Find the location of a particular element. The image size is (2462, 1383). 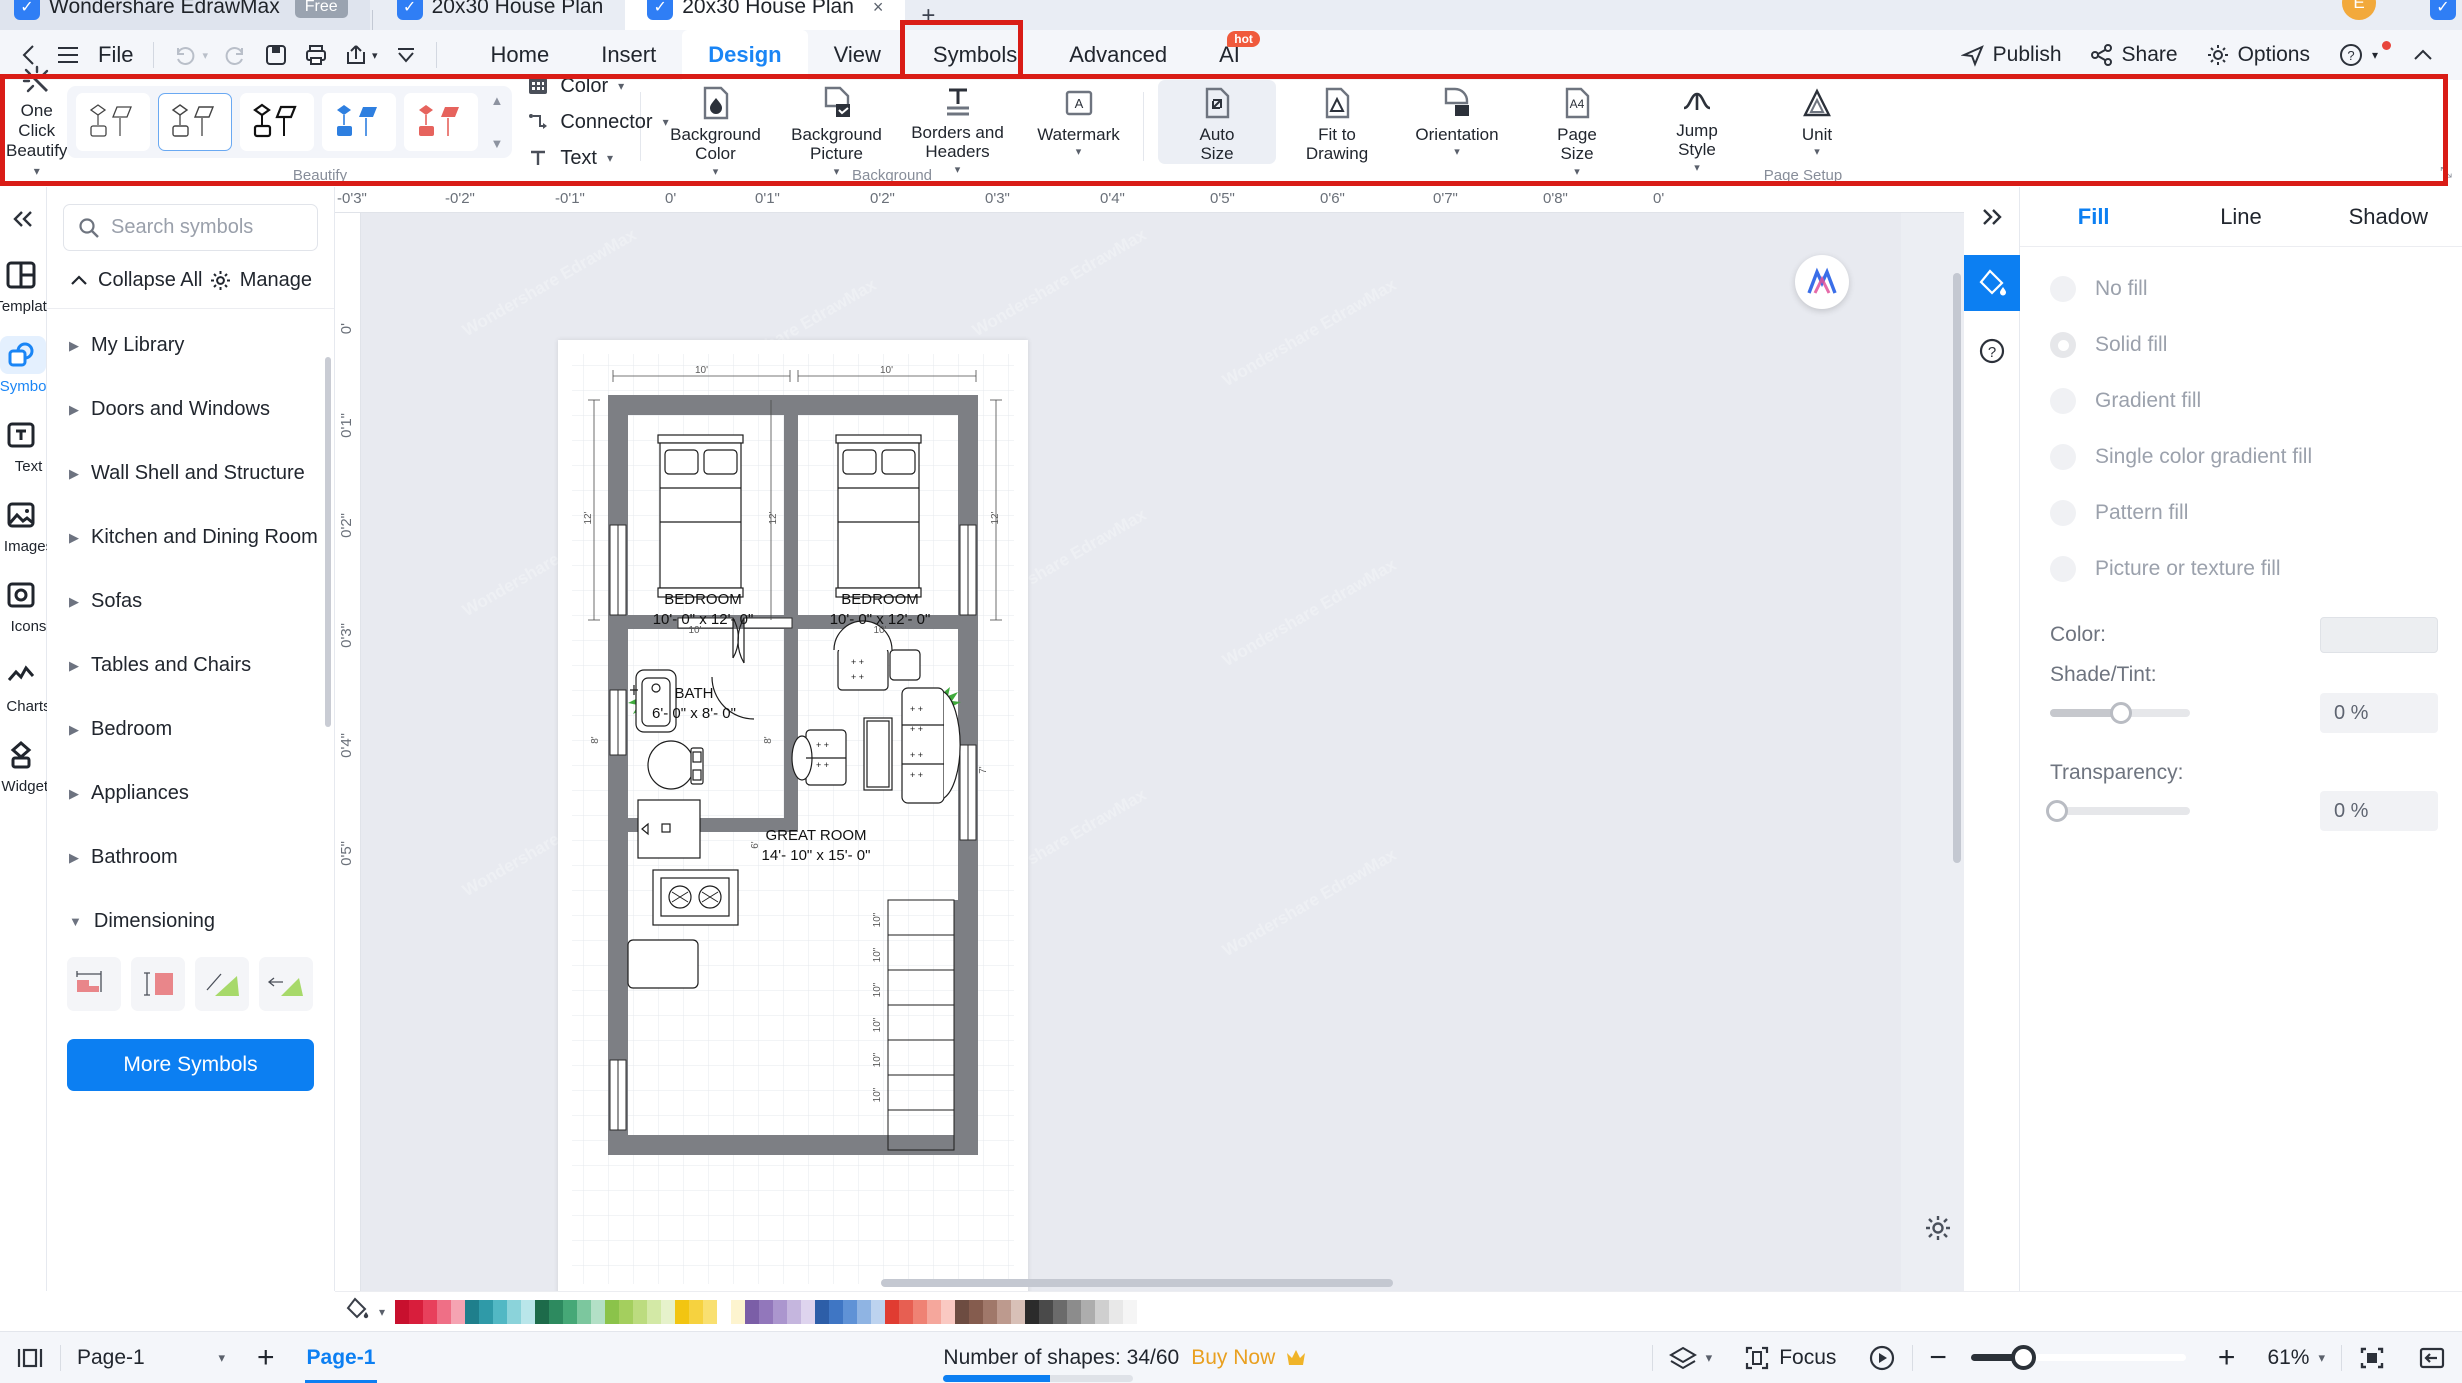

color-swatch-button is located at coordinates (2379, 635).